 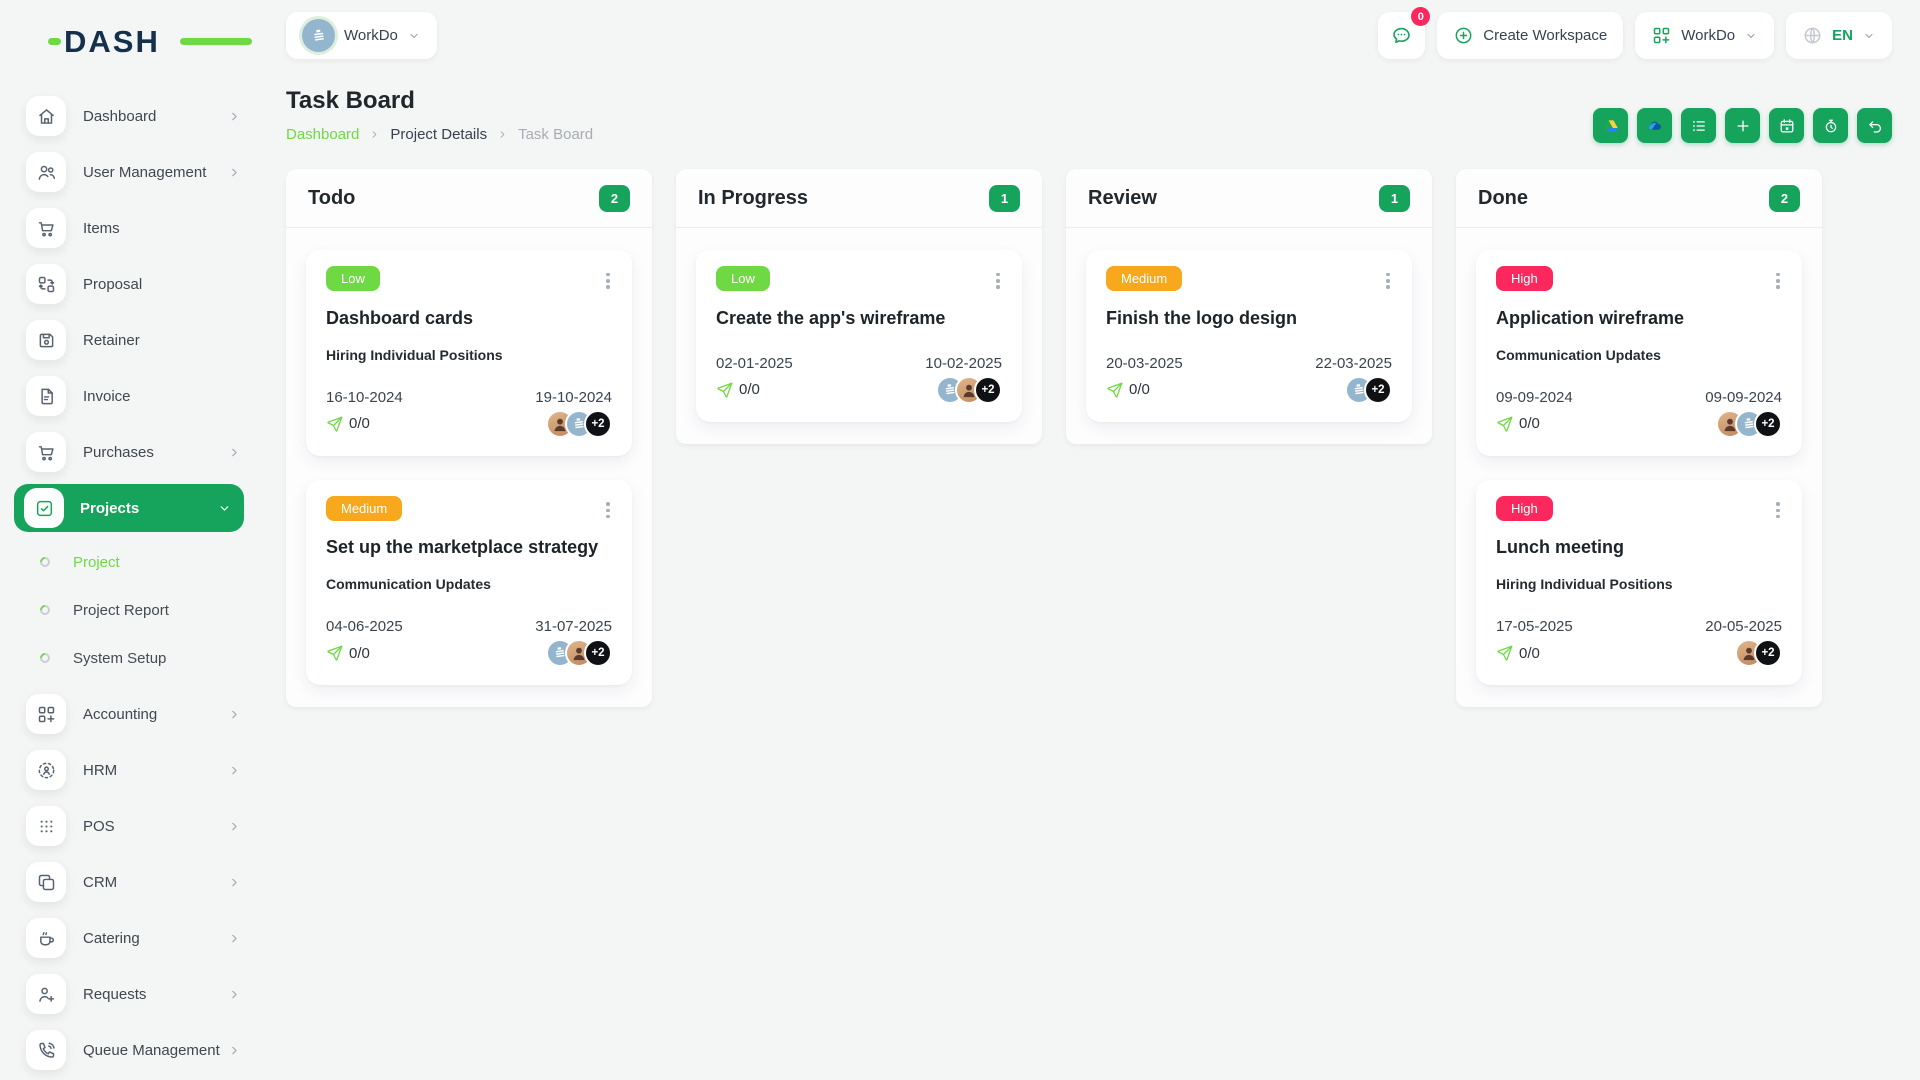 I want to click on sidebar-subitem-label: System Setup, so click(x=120, y=658).